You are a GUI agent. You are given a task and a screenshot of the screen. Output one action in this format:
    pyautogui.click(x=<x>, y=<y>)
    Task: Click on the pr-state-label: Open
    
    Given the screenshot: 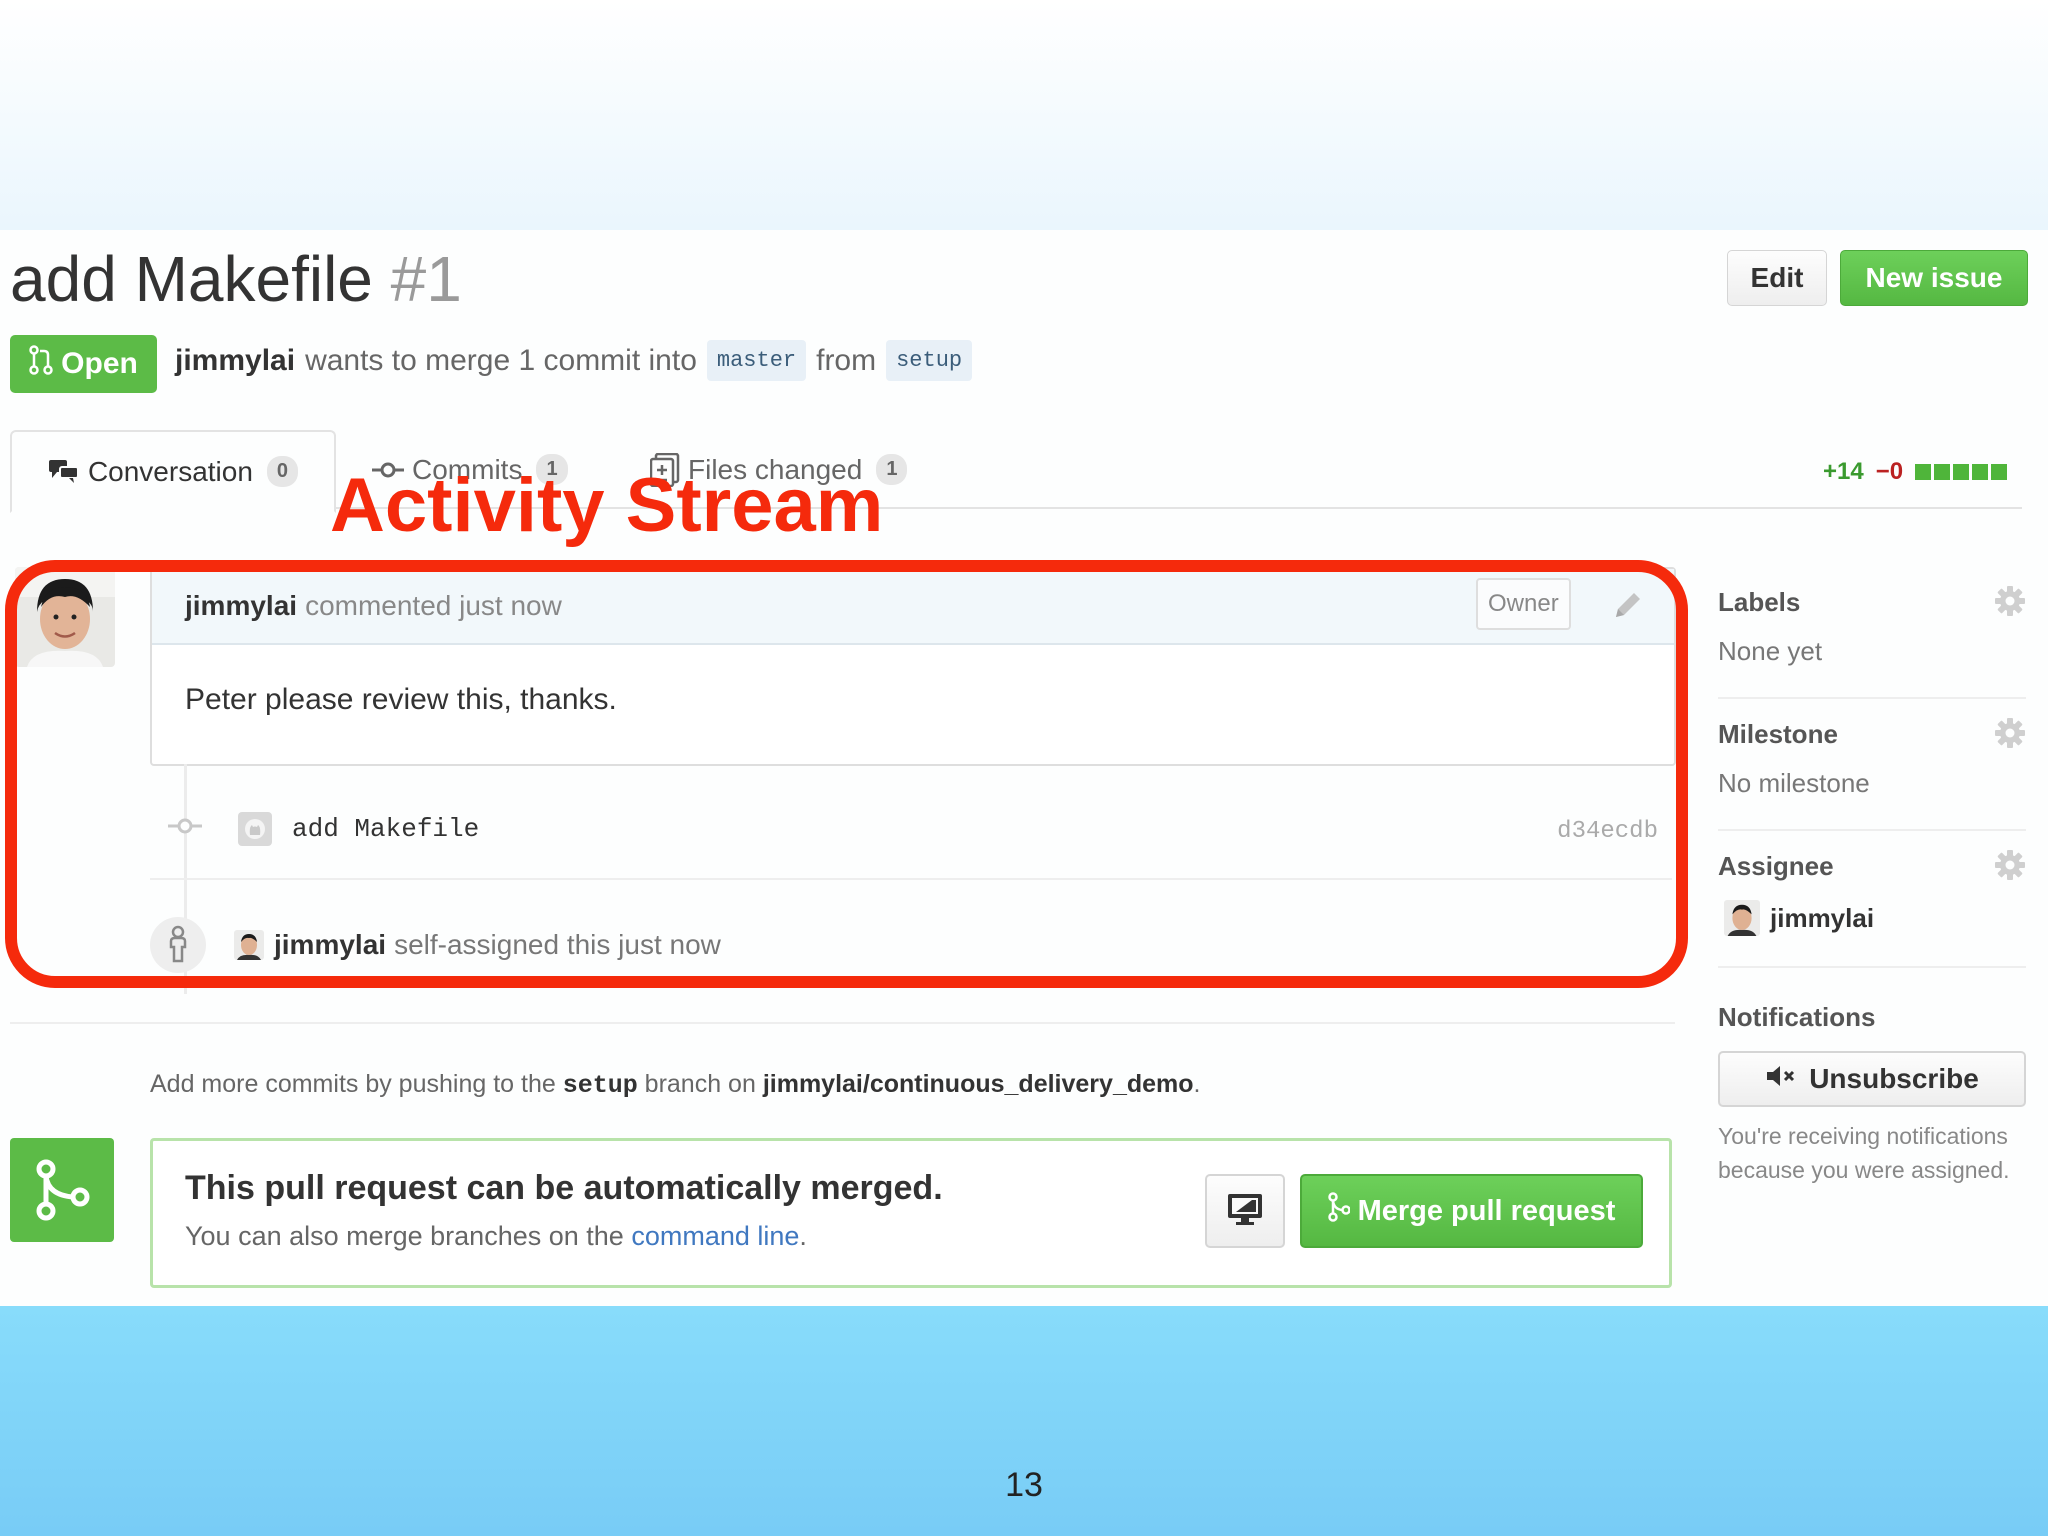 What is the action you would take?
    pyautogui.click(x=99, y=363)
    